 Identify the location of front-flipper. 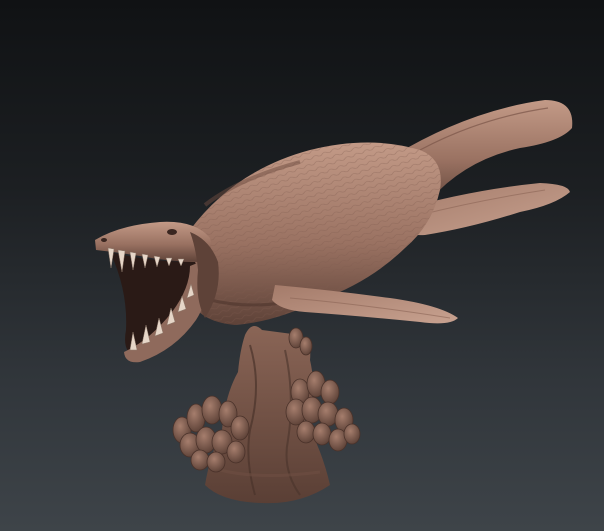
(365, 304).